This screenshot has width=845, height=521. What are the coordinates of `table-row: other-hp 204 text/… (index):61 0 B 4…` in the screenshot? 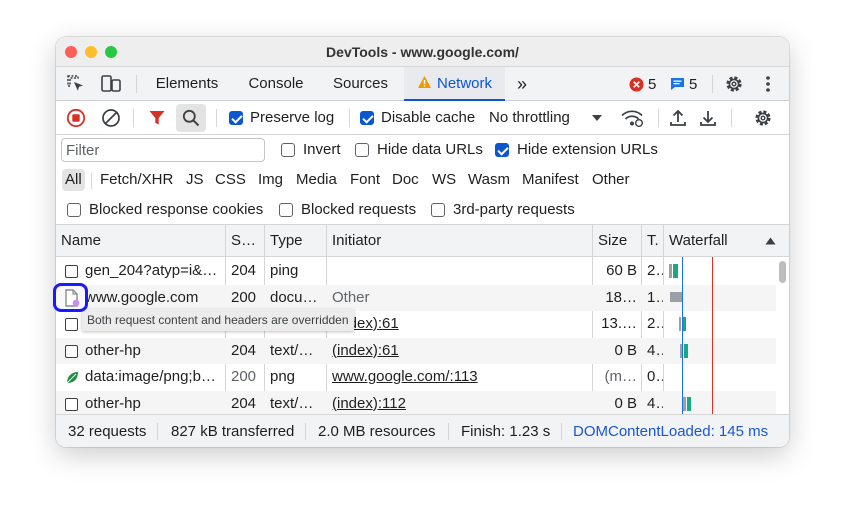 It's located at (416, 351).